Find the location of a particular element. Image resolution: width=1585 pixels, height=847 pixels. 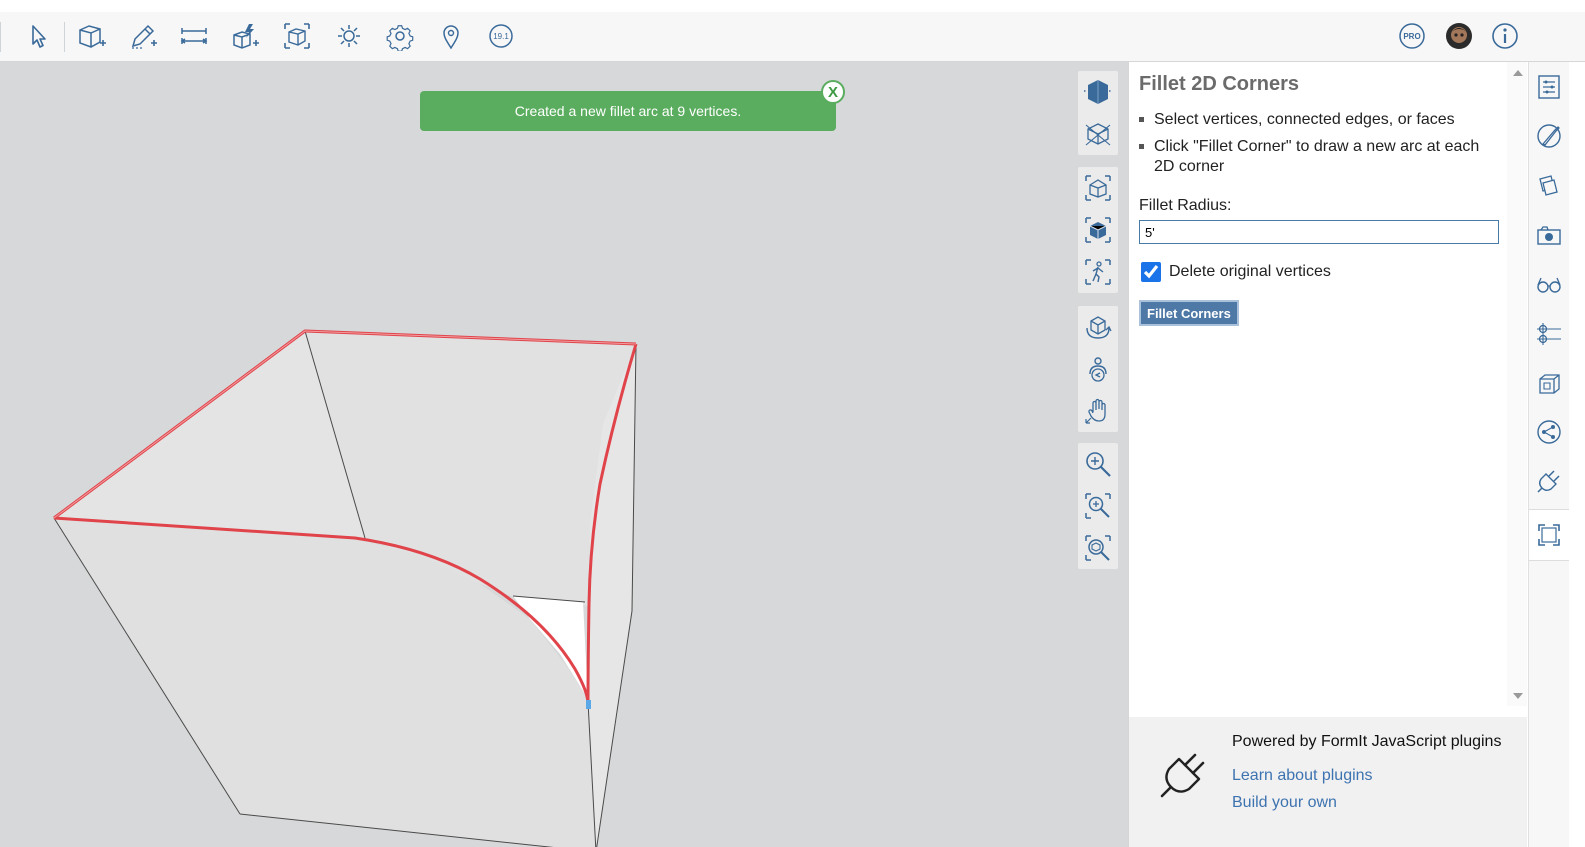

measure-tools-button is located at coordinates (194, 36).